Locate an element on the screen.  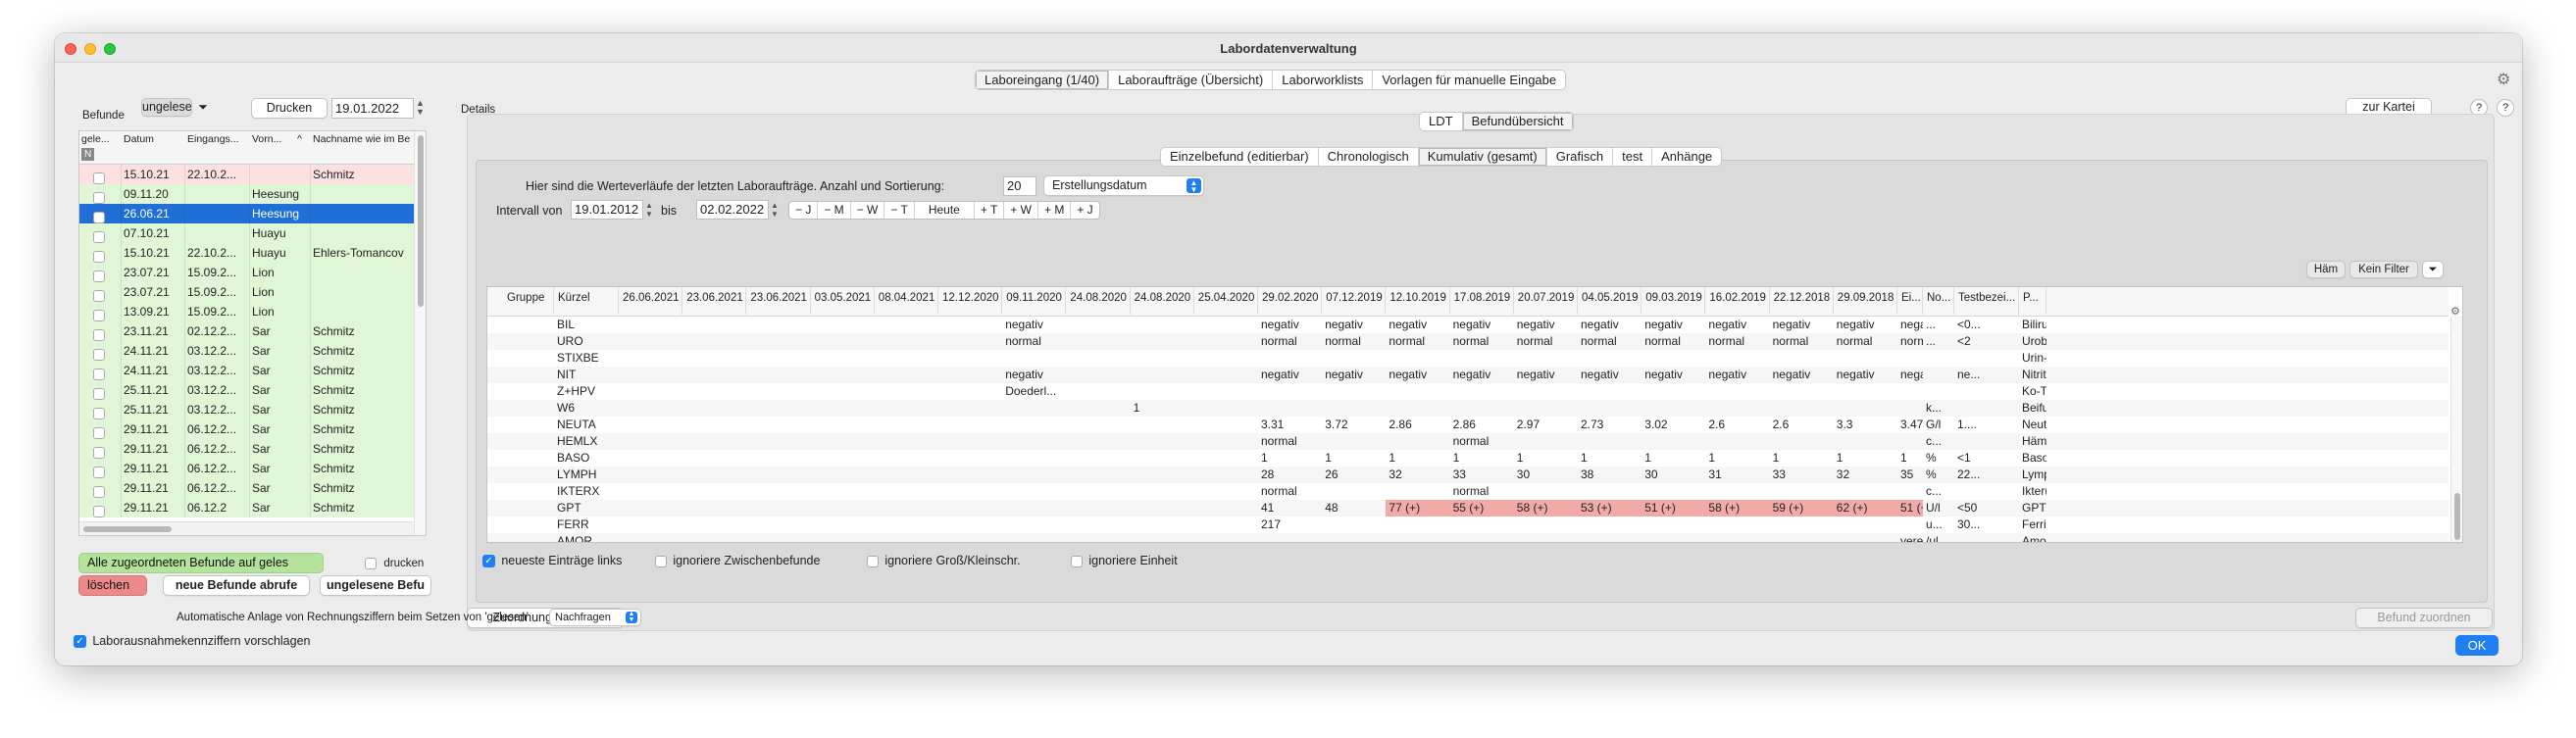
grid-col-header: 22.12.2018 is located at coordinates (1802, 301).